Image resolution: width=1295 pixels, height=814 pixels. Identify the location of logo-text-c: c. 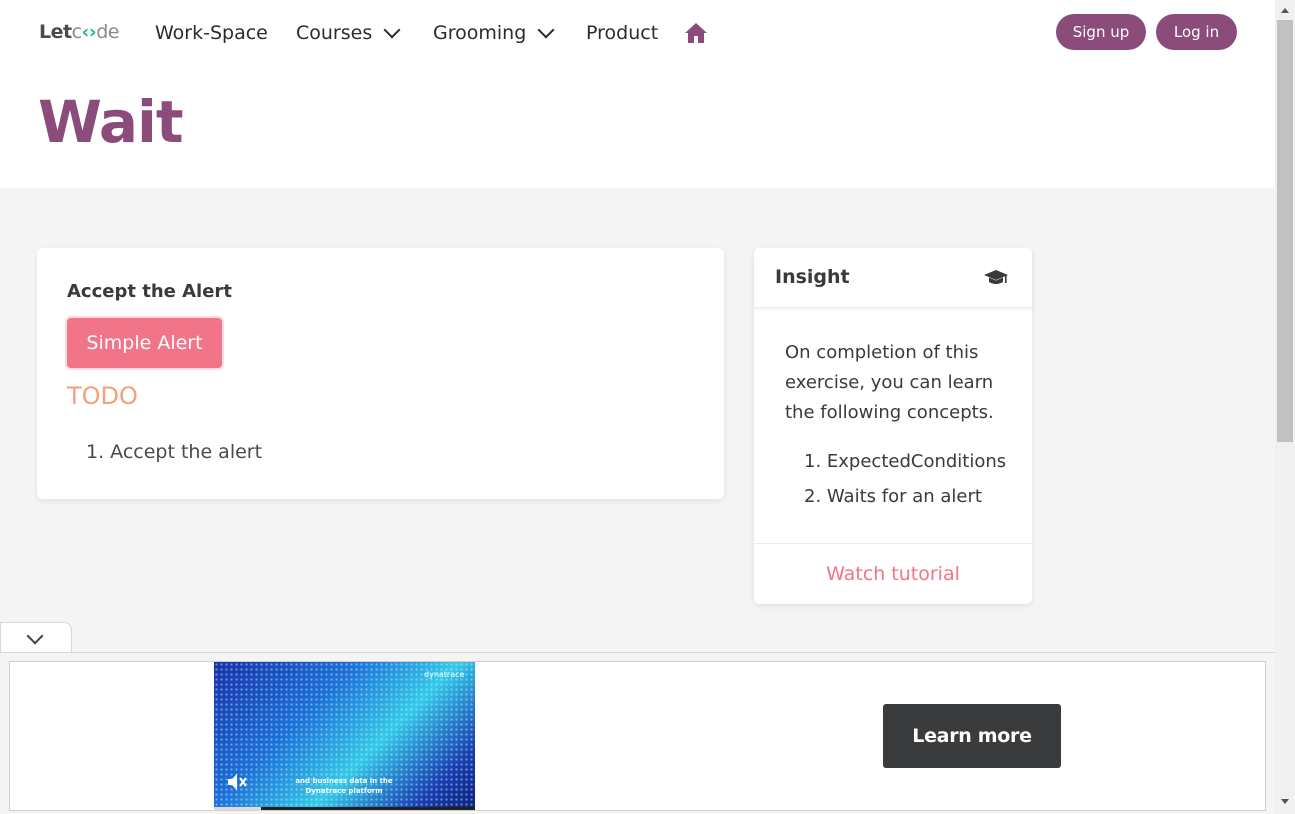
(76, 32).